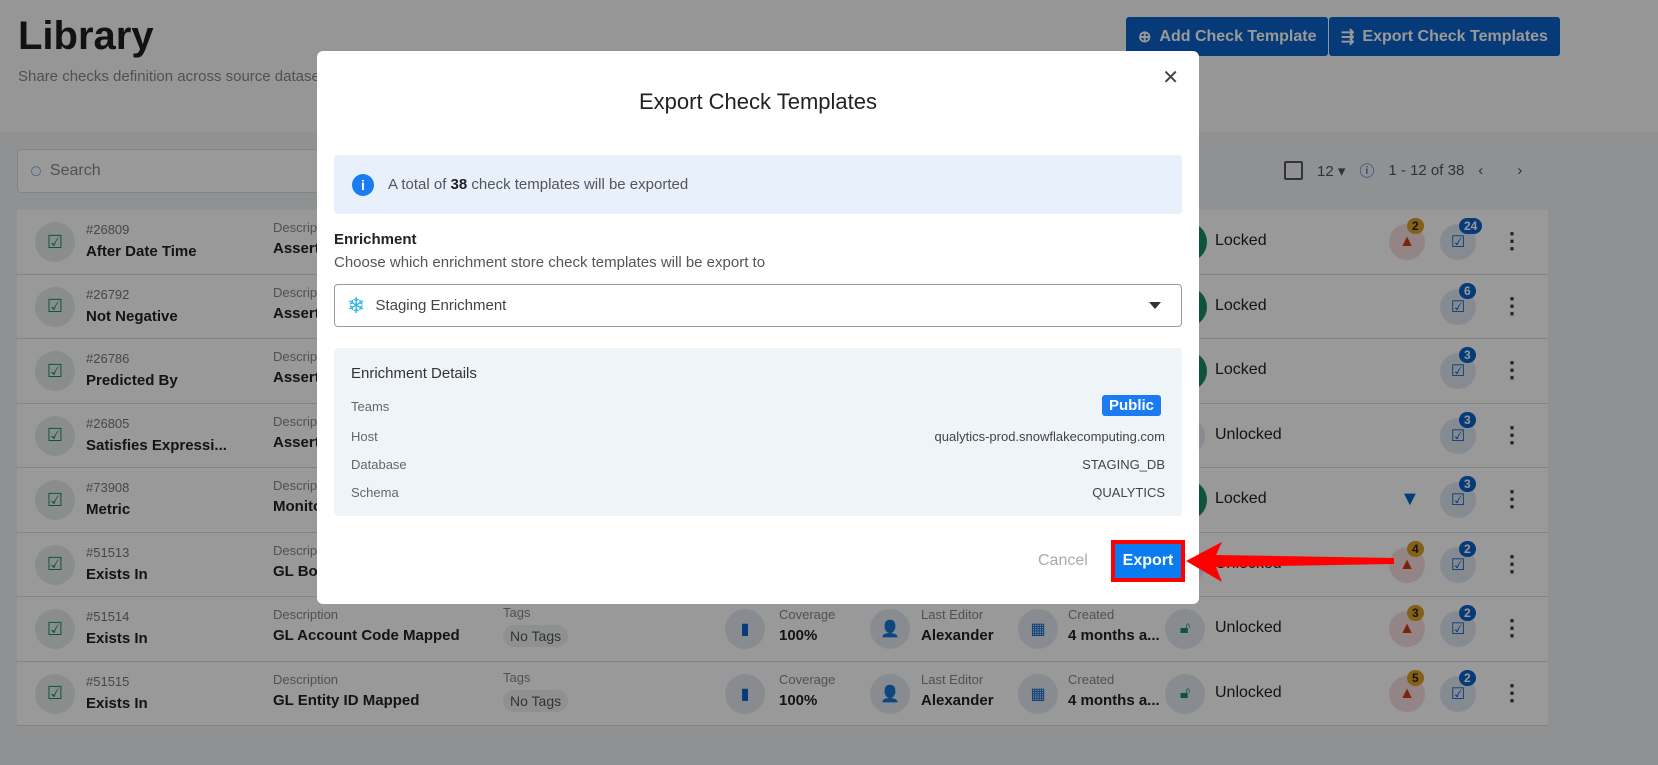  Describe the element at coordinates (1170, 77) in the screenshot. I see `close-icon: ✕` at that location.